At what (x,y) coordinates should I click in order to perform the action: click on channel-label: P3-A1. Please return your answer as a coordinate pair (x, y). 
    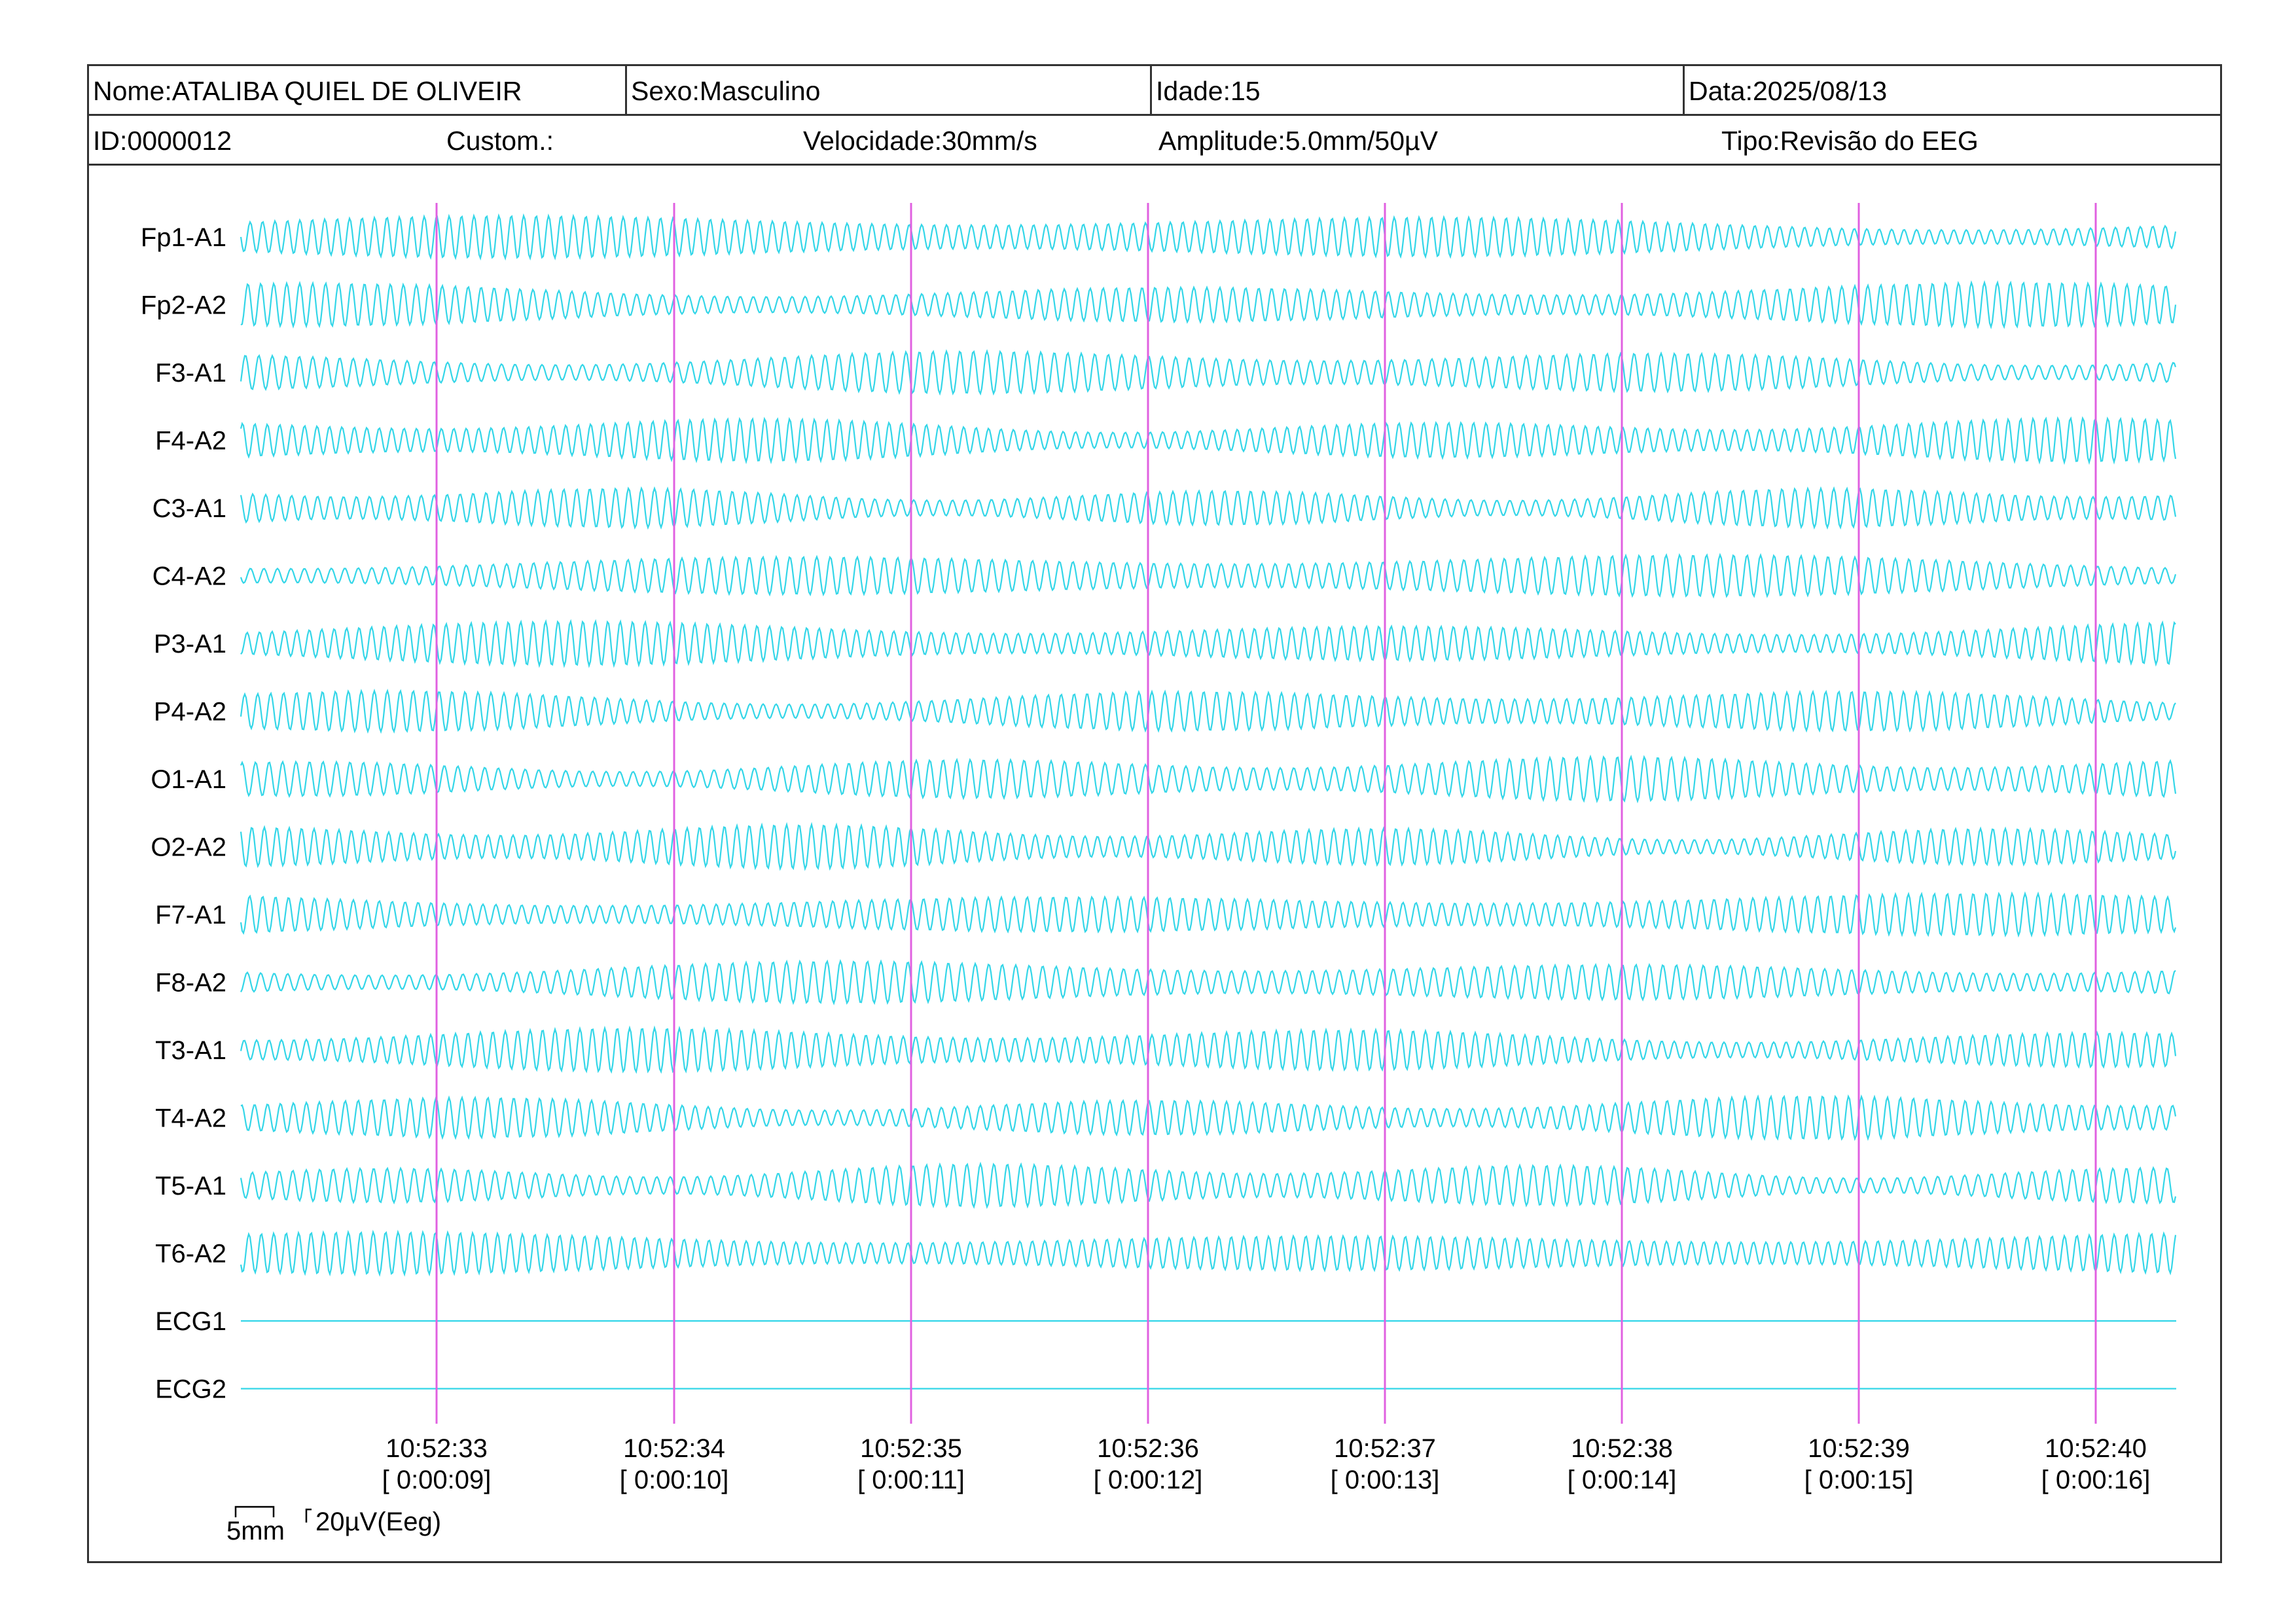
    Looking at the image, I should click on (190, 644).